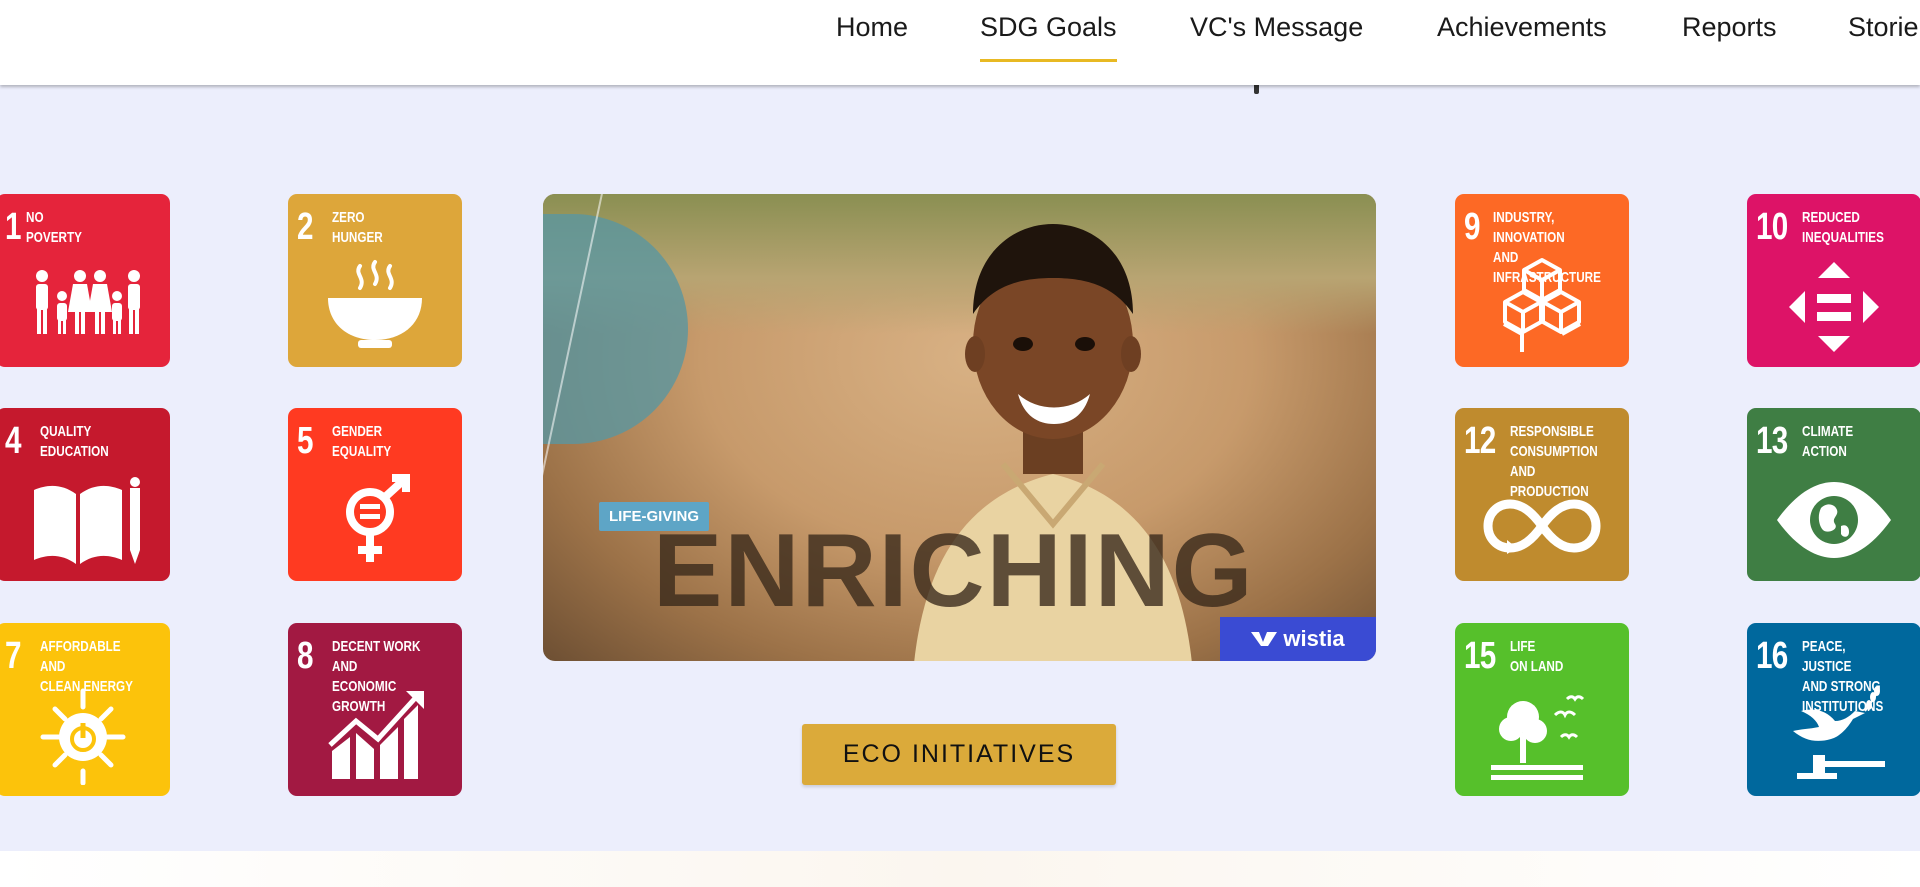 The width and height of the screenshot is (1920, 887). What do you see at coordinates (1883, 27) in the screenshot?
I see `nav-stories: Storie` at bounding box center [1883, 27].